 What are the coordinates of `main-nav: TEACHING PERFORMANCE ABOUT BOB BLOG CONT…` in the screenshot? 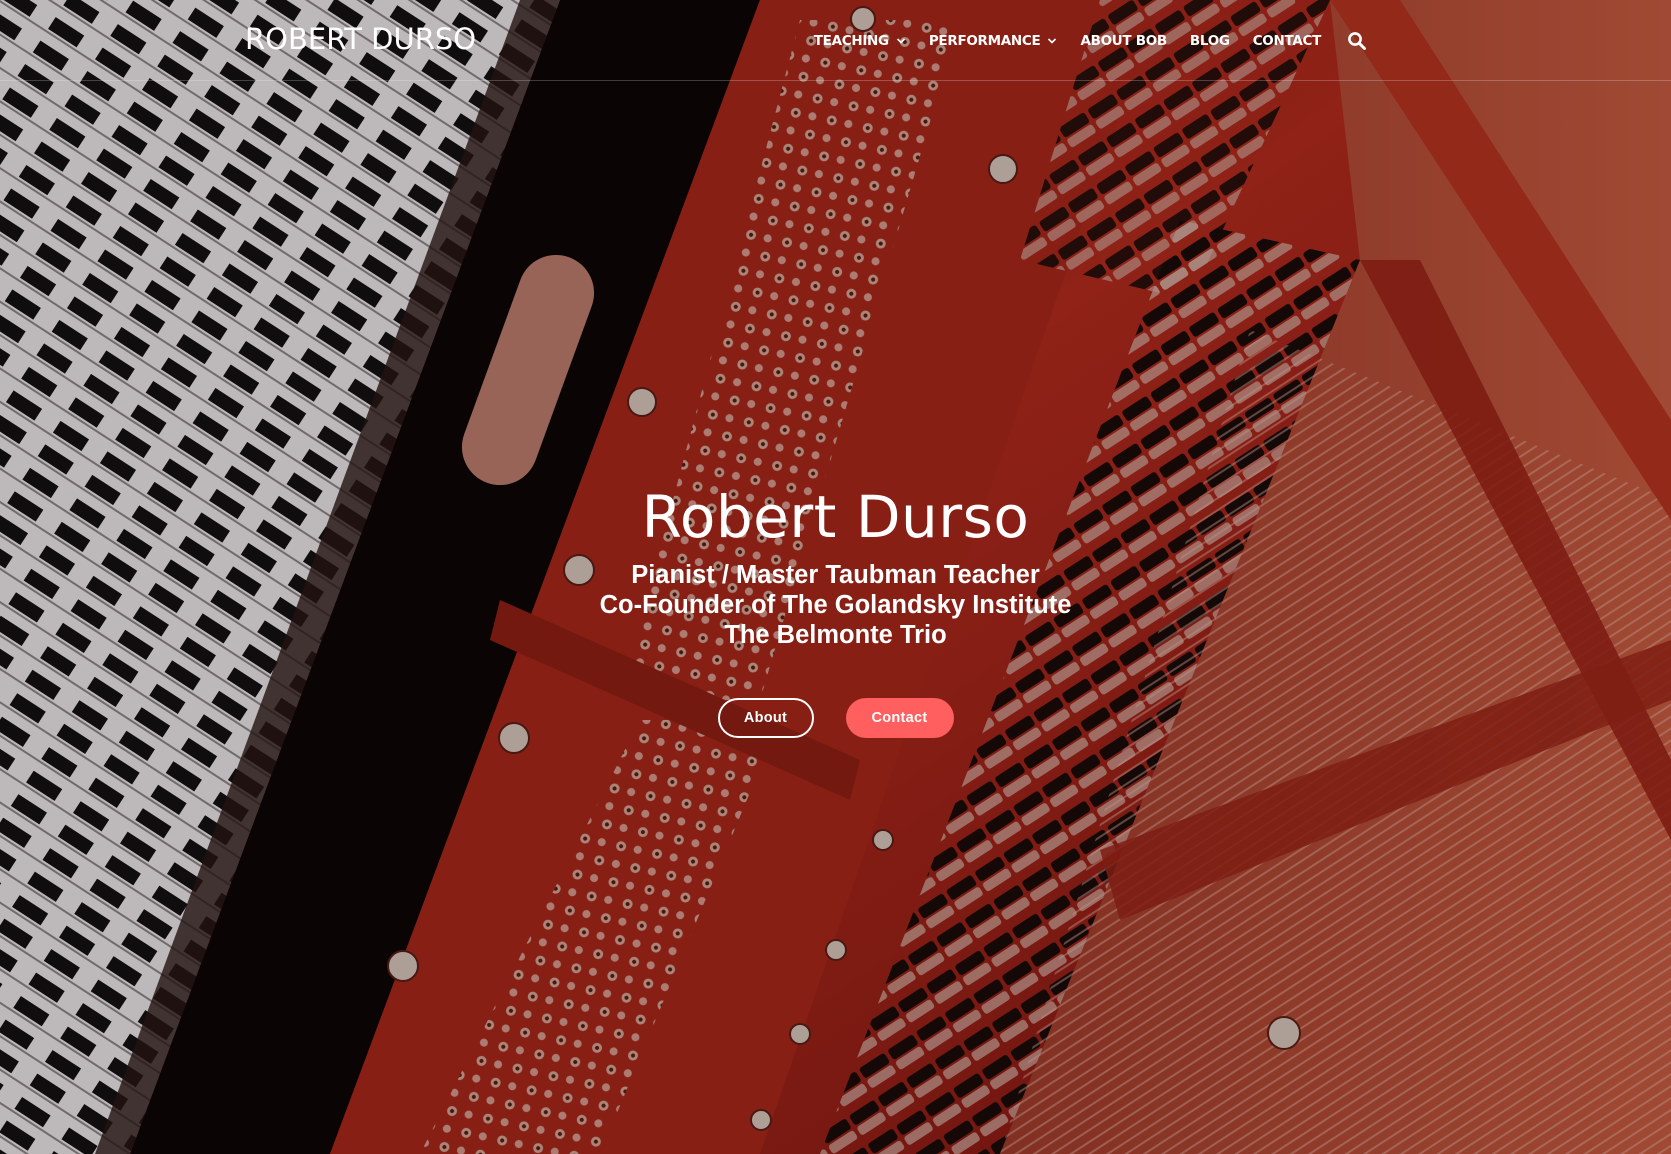 It's located at (1090, 40).